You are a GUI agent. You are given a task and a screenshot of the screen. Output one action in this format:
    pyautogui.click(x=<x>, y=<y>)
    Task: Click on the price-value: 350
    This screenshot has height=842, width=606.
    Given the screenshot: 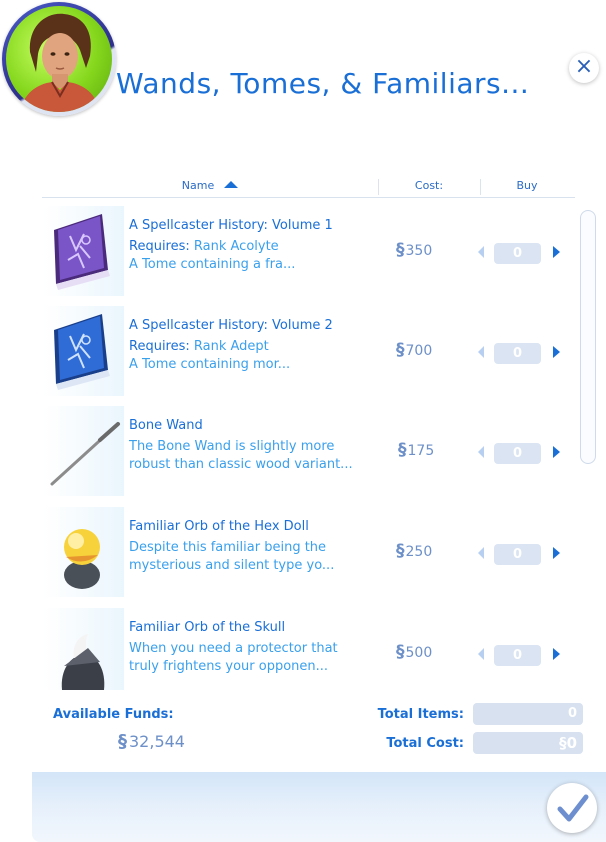 What is the action you would take?
    pyautogui.click(x=419, y=251)
    